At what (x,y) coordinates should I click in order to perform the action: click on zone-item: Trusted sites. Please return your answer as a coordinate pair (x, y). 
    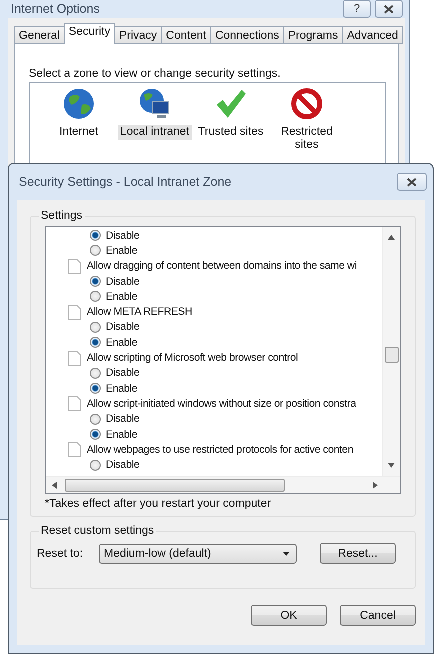
    Looking at the image, I should click on (231, 132).